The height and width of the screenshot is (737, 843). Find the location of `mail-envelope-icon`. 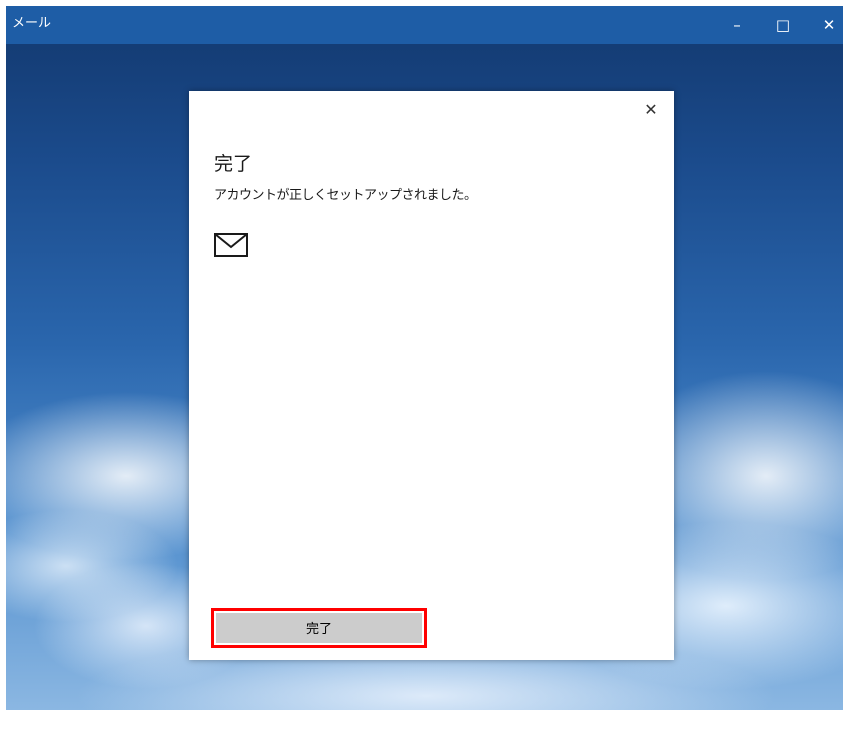

mail-envelope-icon is located at coordinates (231, 245).